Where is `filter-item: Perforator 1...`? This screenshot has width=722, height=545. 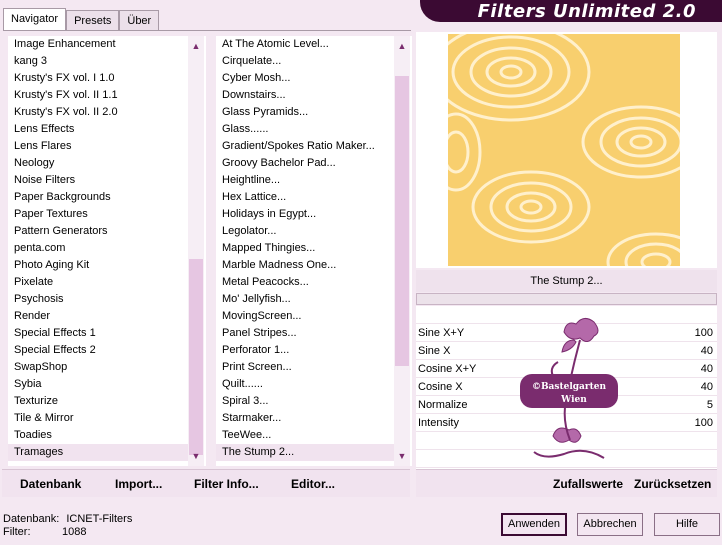 filter-item: Perforator 1... is located at coordinates (305, 350).